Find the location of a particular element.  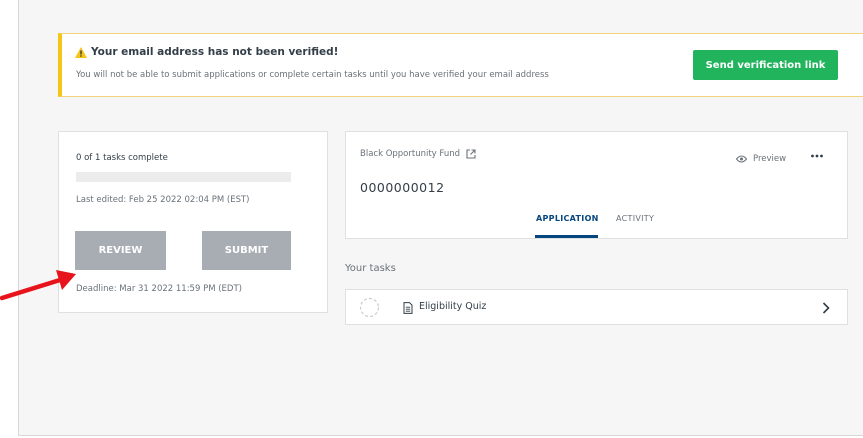

tasks-progress-bar is located at coordinates (183, 177).